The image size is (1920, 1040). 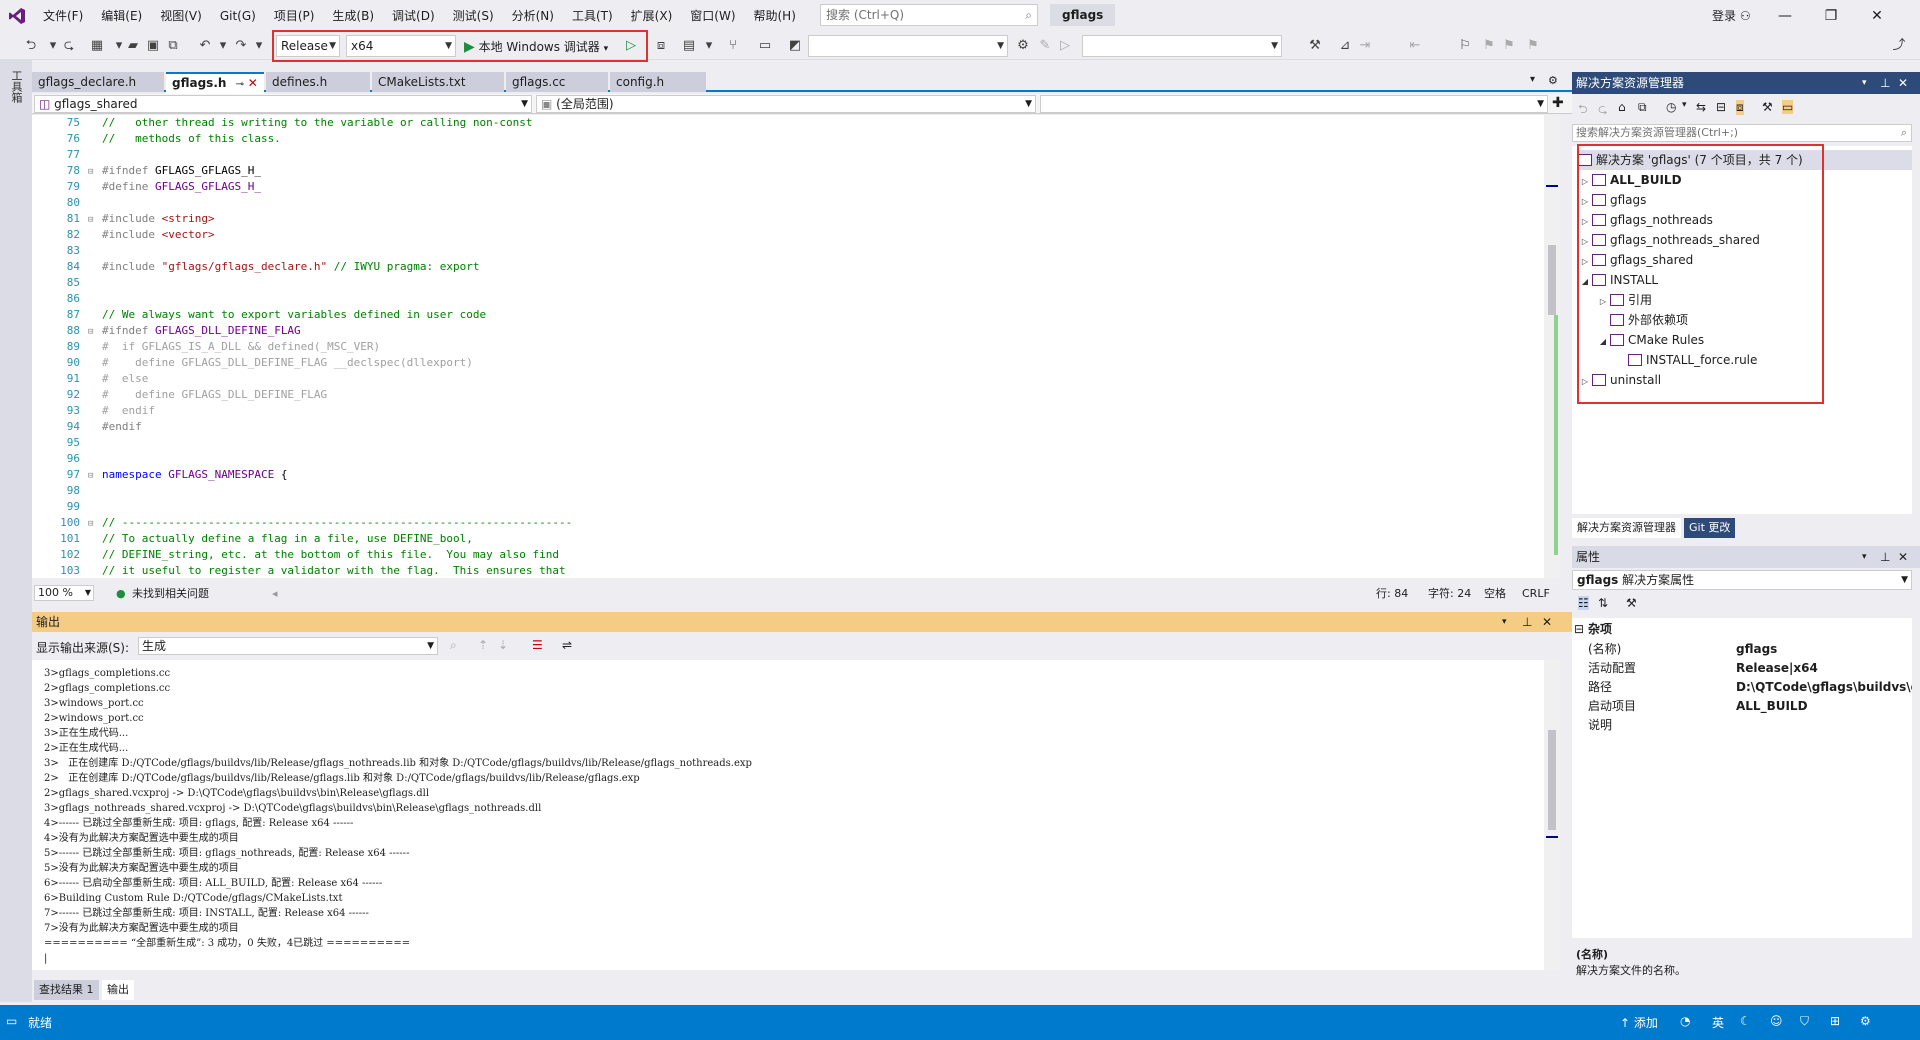 What do you see at coordinates (557, 82) in the screenshot?
I see `editor-tab: gflags.cc` at bounding box center [557, 82].